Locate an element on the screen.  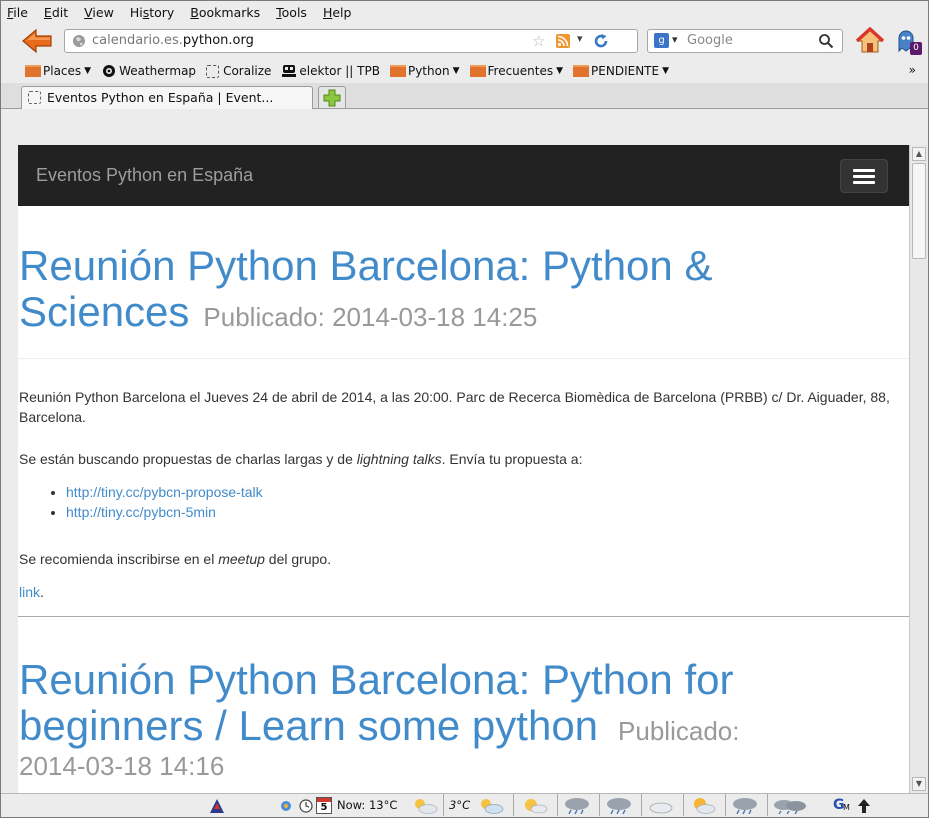
bookmark-pendiente: PENDIENTE ▼ is located at coordinates (621, 71).